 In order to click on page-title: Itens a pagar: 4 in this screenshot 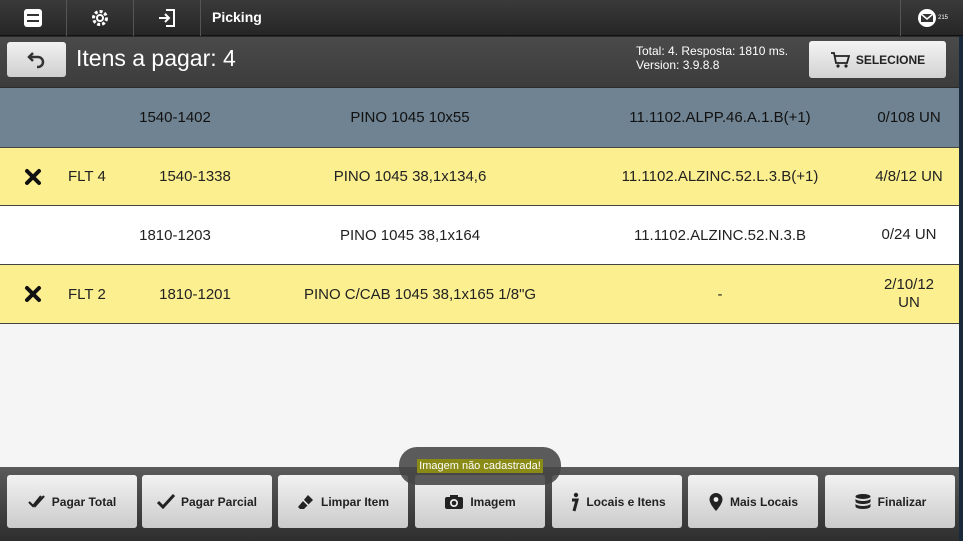, I will do `click(156, 58)`.